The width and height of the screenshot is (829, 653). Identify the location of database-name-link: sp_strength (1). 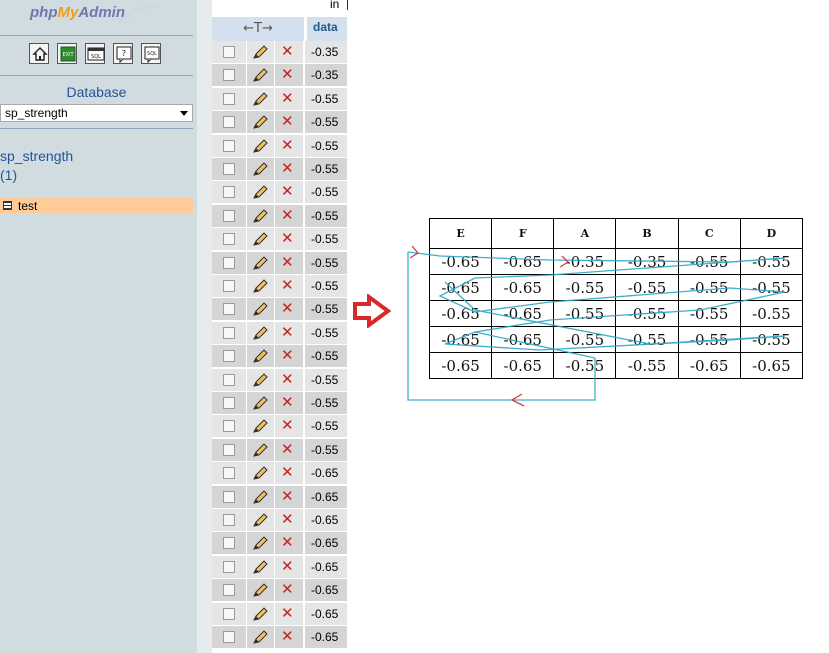
(36, 166).